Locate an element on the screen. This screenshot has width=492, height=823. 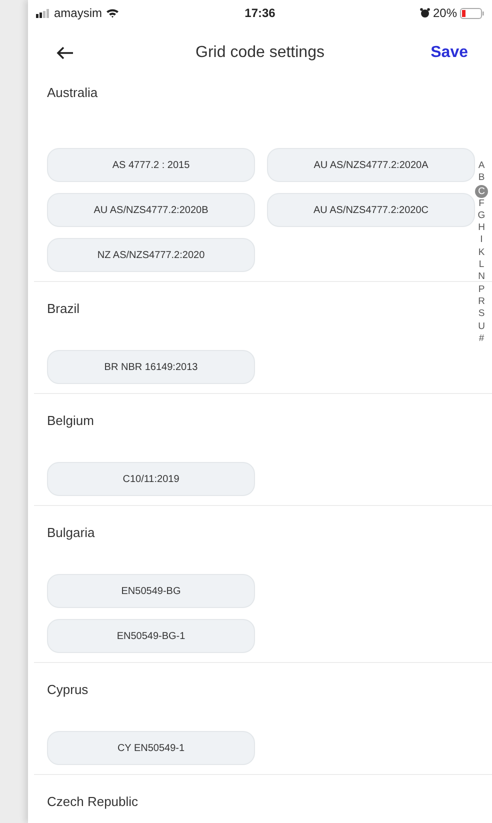
page-title: Grid code settings is located at coordinates (260, 52).